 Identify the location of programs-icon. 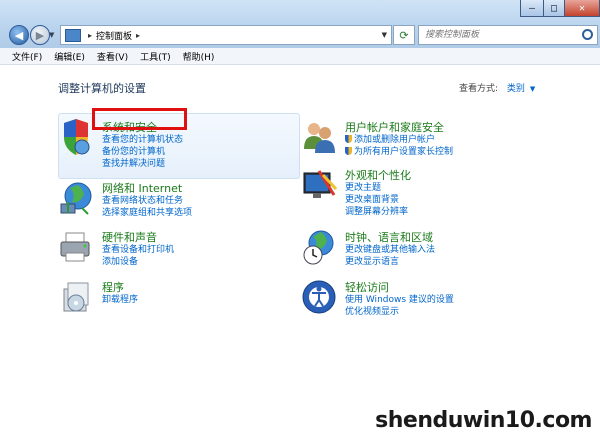
(76, 297).